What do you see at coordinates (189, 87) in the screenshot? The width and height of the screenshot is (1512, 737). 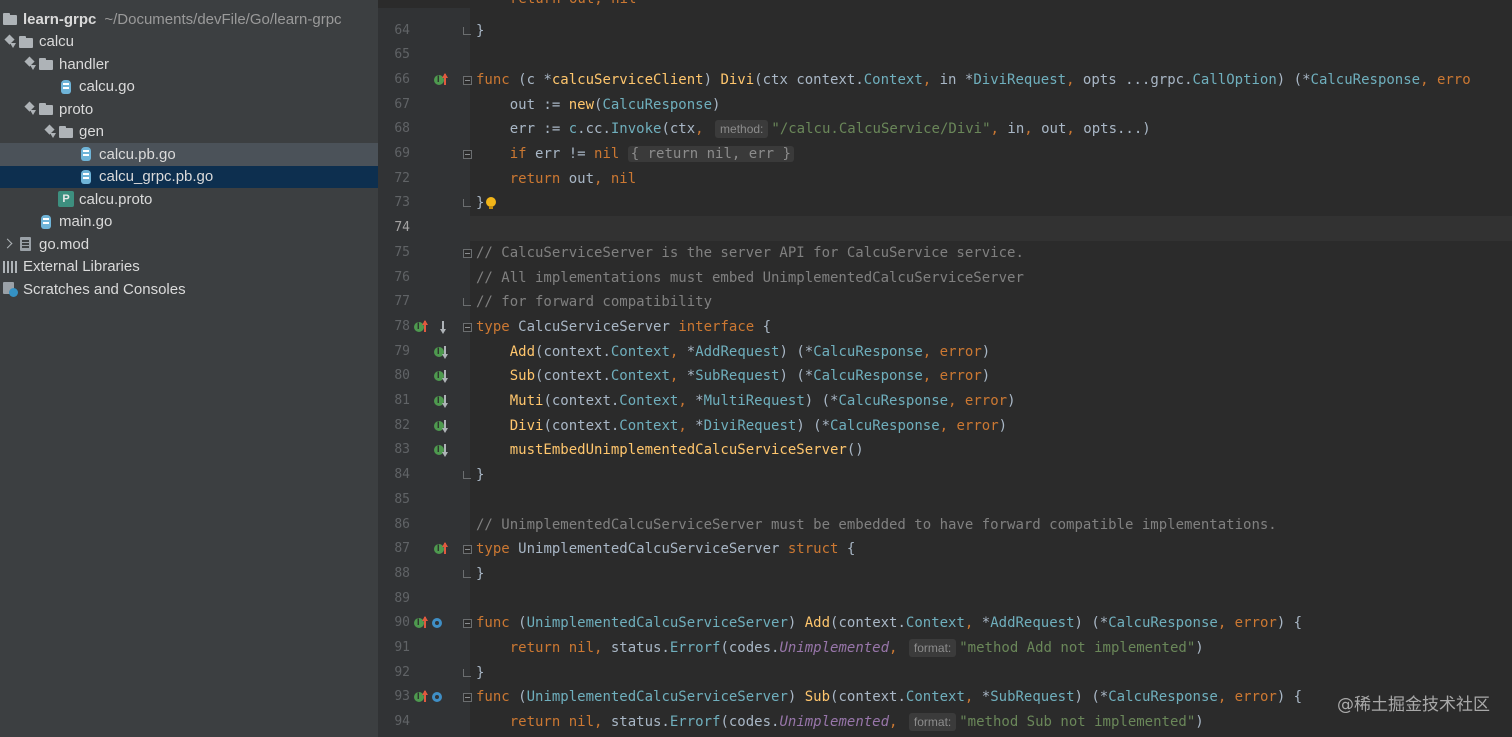 I see `tree-item-calcu-go: calcu.go` at bounding box center [189, 87].